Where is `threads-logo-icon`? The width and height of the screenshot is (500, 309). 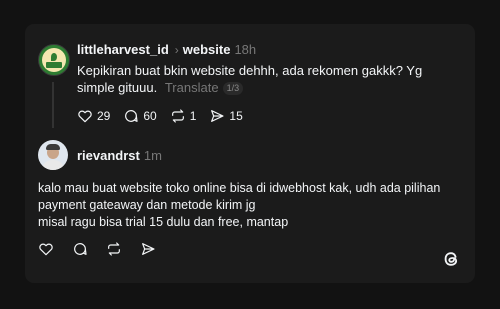 threads-logo-icon is located at coordinates (451, 259).